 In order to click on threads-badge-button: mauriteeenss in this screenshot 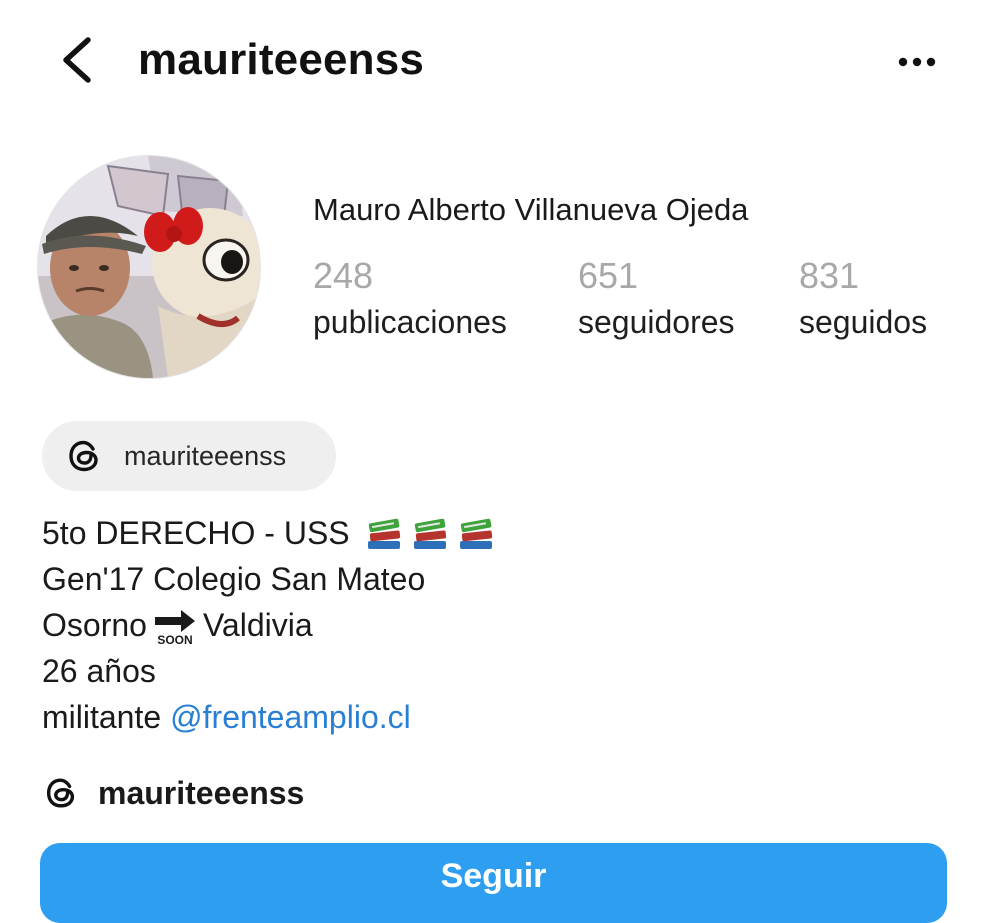, I will do `click(189, 456)`.